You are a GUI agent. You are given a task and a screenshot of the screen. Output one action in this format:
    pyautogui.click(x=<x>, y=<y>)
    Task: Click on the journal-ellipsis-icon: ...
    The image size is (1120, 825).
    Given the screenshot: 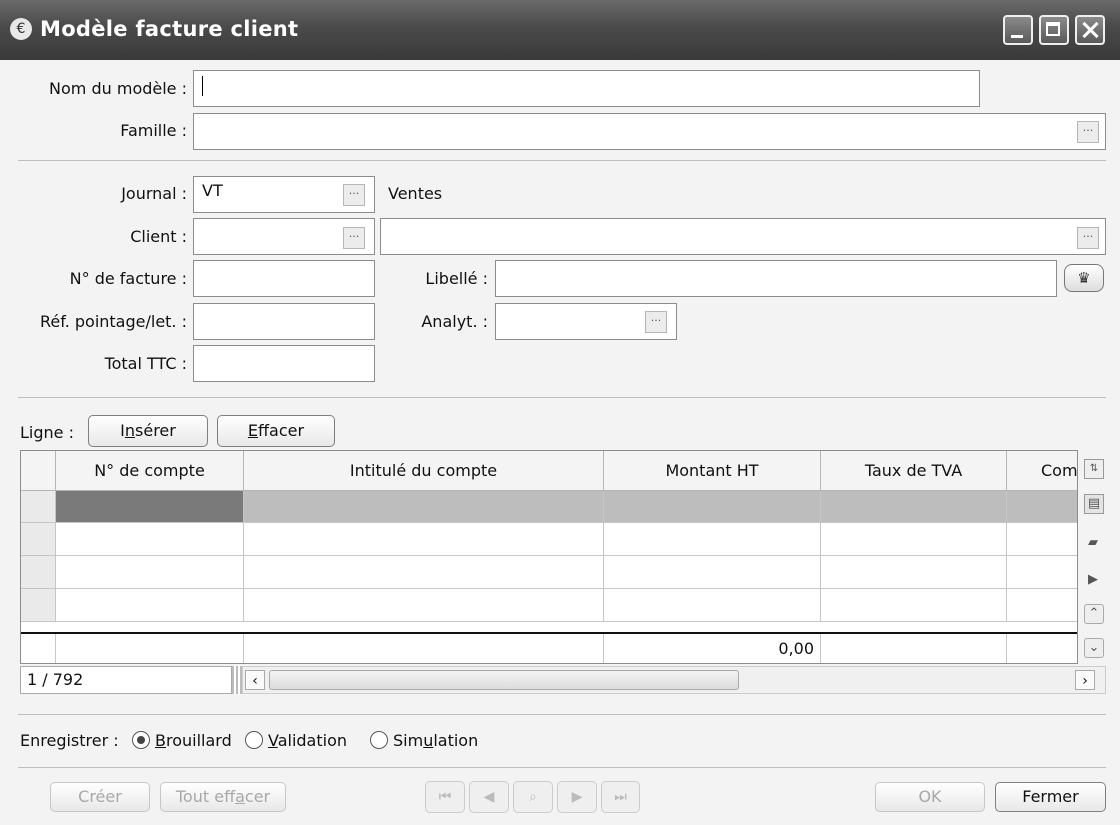 What is the action you would take?
    pyautogui.click(x=354, y=195)
    